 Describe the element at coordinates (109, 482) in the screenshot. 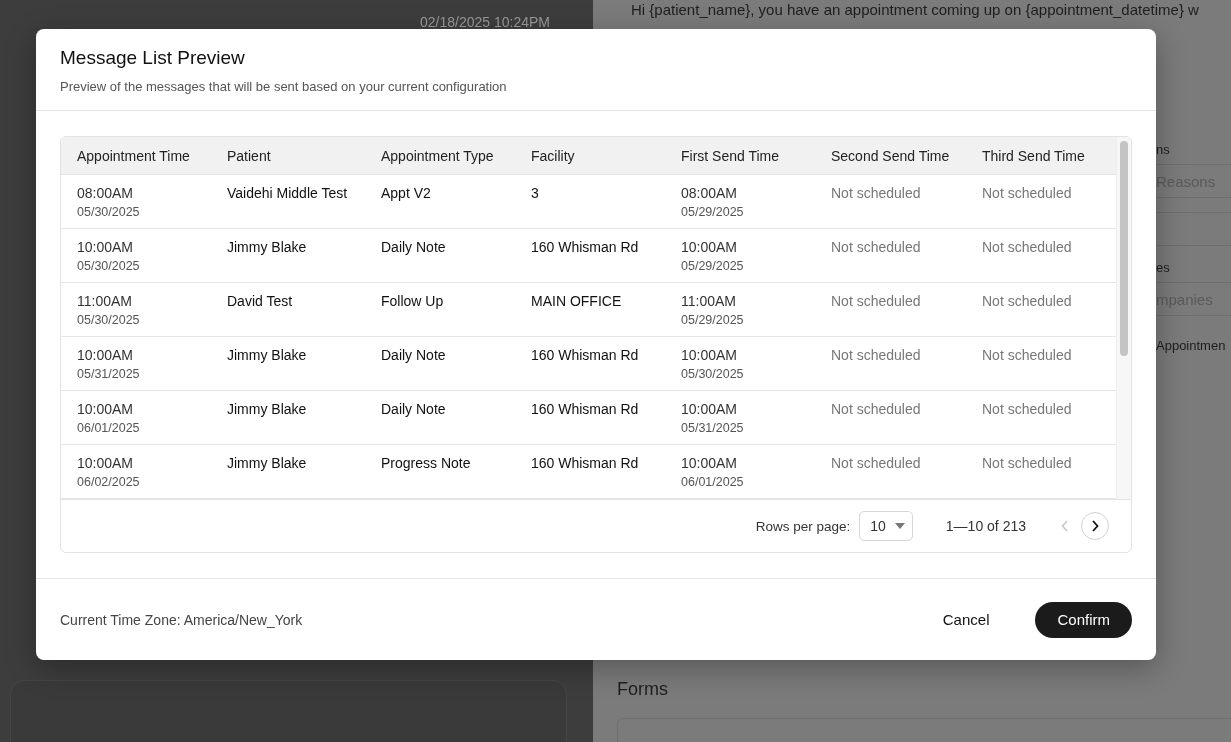

I see `table-cell-text: 06/02/2025` at that location.